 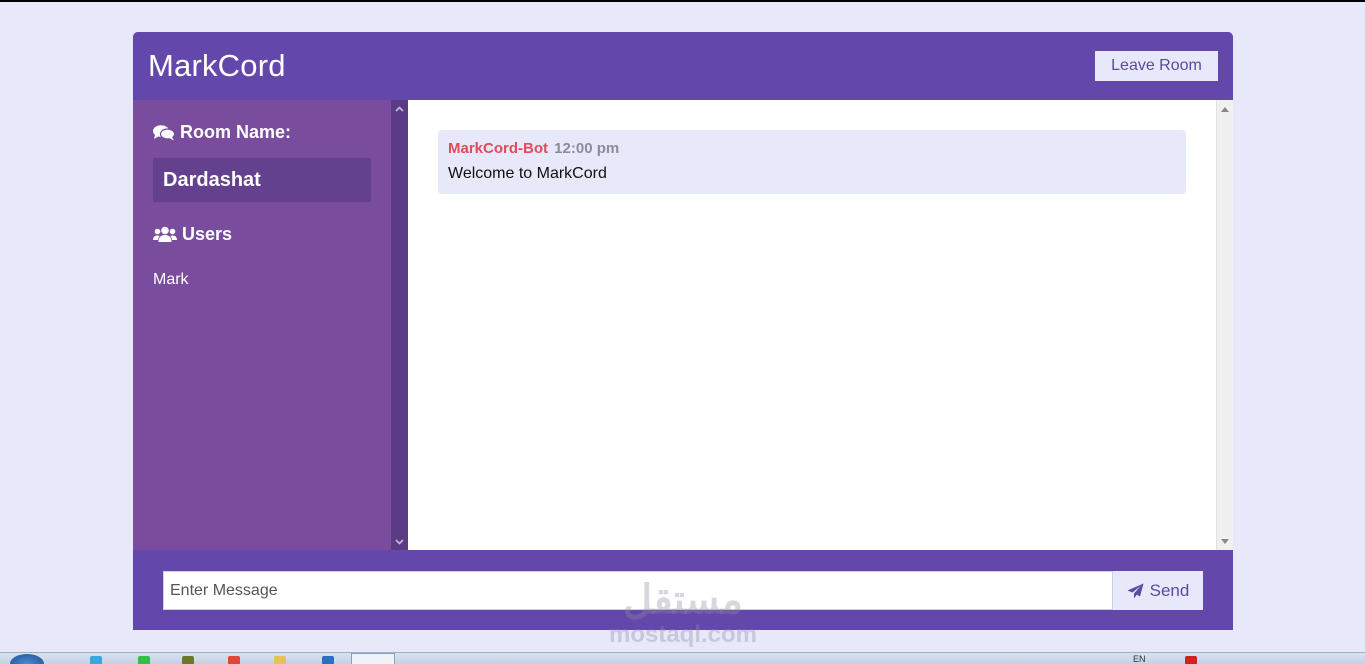 What do you see at coordinates (399, 325) in the screenshot?
I see `sidebar-scrollbar` at bounding box center [399, 325].